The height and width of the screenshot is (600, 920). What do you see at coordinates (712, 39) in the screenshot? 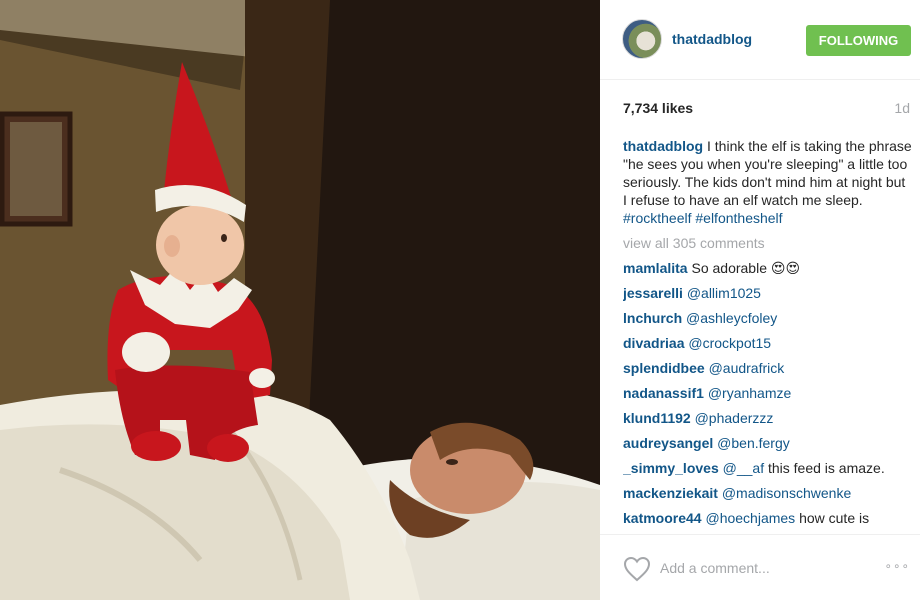
I see `post-username: thatdadblog` at bounding box center [712, 39].